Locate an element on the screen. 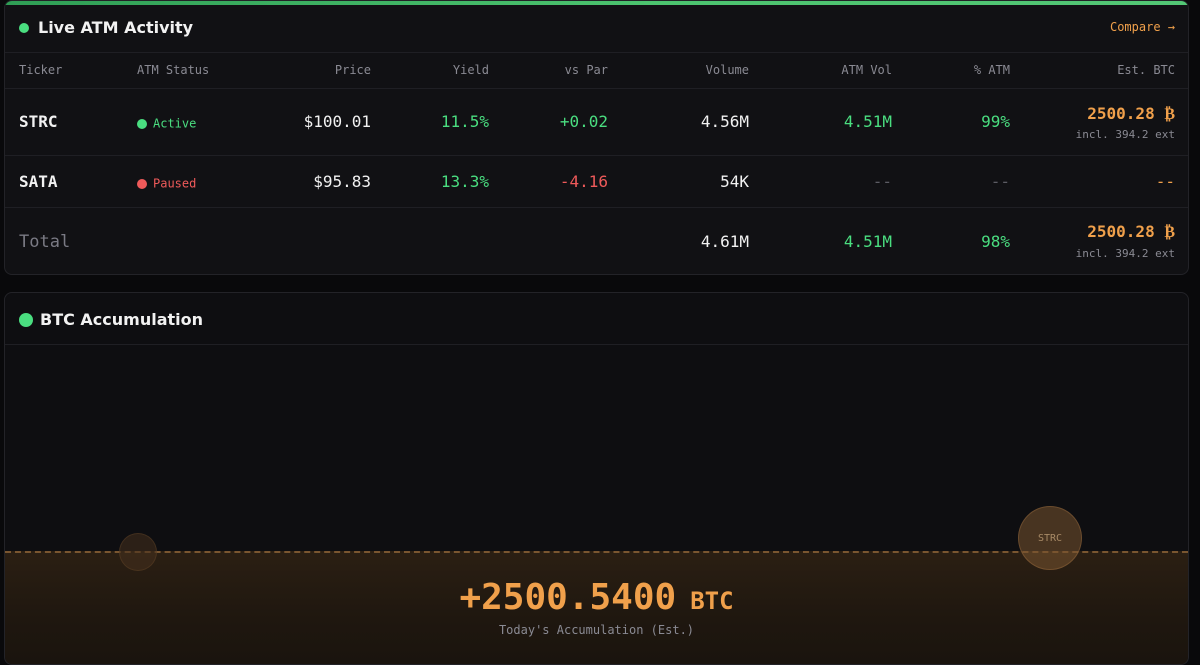  column-header-status: ATM Status is located at coordinates (173, 70).